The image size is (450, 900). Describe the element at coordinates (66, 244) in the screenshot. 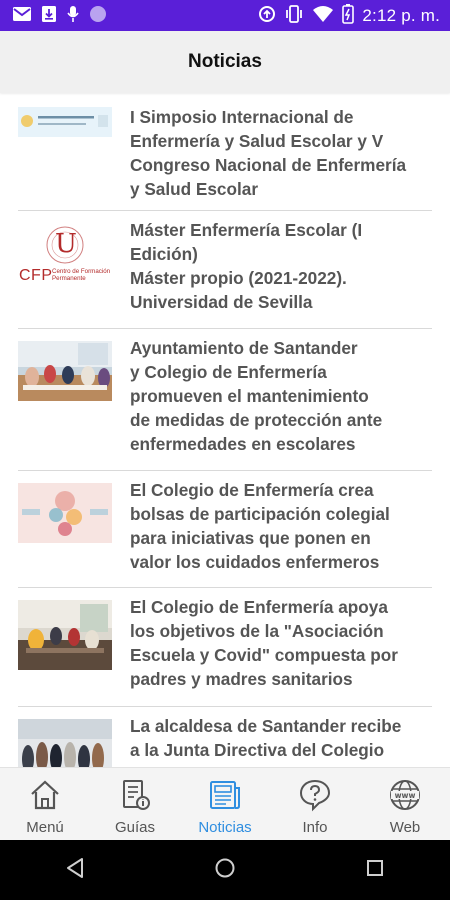

I see `logo-mark: U` at that location.